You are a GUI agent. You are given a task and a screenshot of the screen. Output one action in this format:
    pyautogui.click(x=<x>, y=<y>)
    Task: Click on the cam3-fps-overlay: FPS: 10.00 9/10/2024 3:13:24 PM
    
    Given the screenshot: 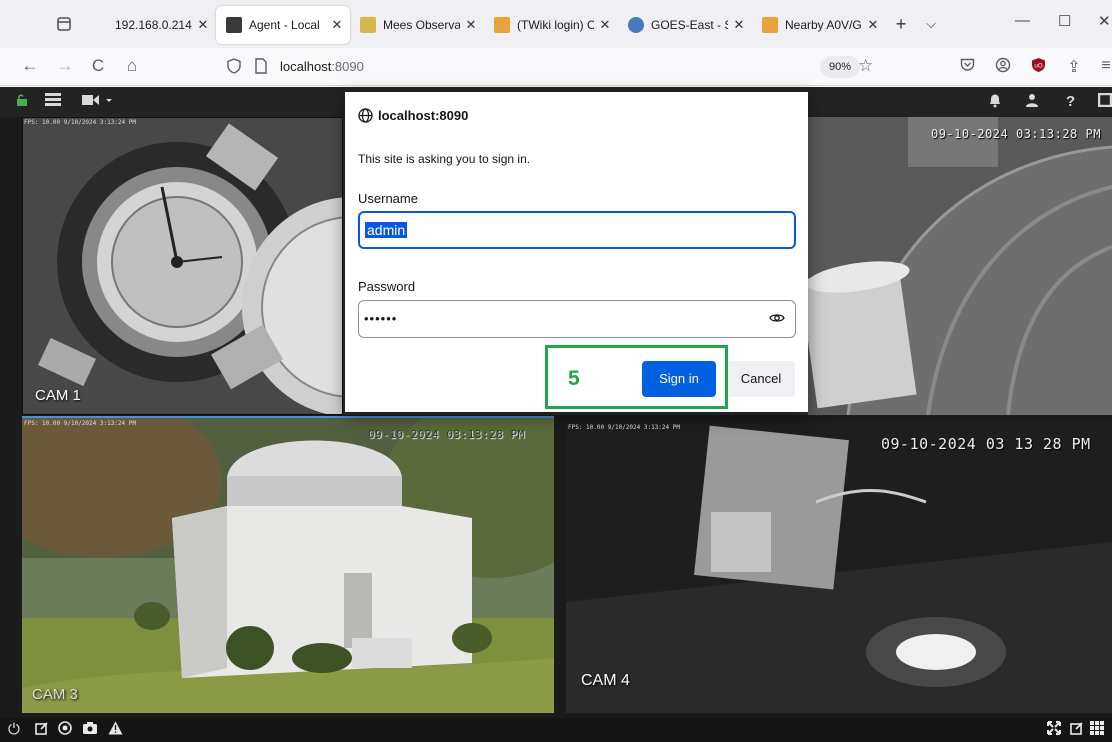 What is the action you would take?
    pyautogui.click(x=80, y=423)
    